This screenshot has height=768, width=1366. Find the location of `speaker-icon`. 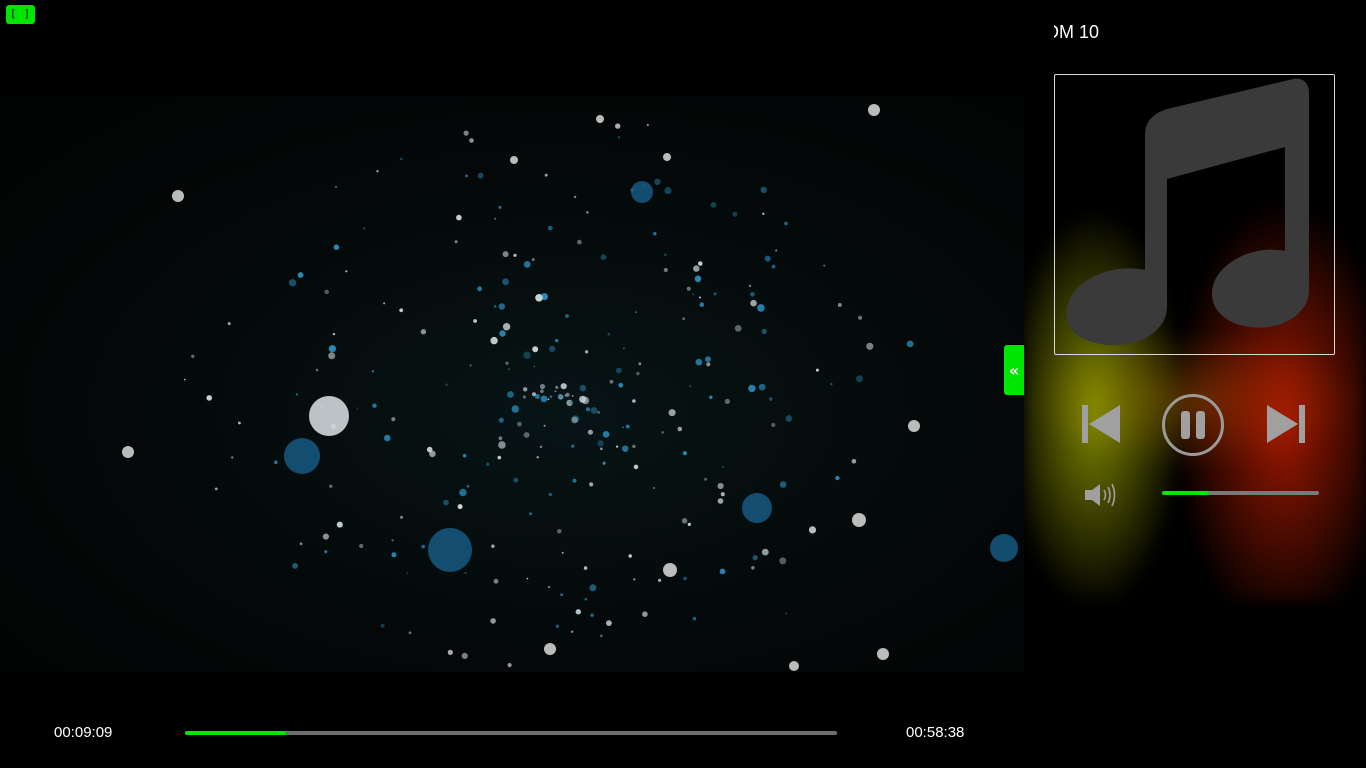

speaker-icon is located at coordinates (1101, 495).